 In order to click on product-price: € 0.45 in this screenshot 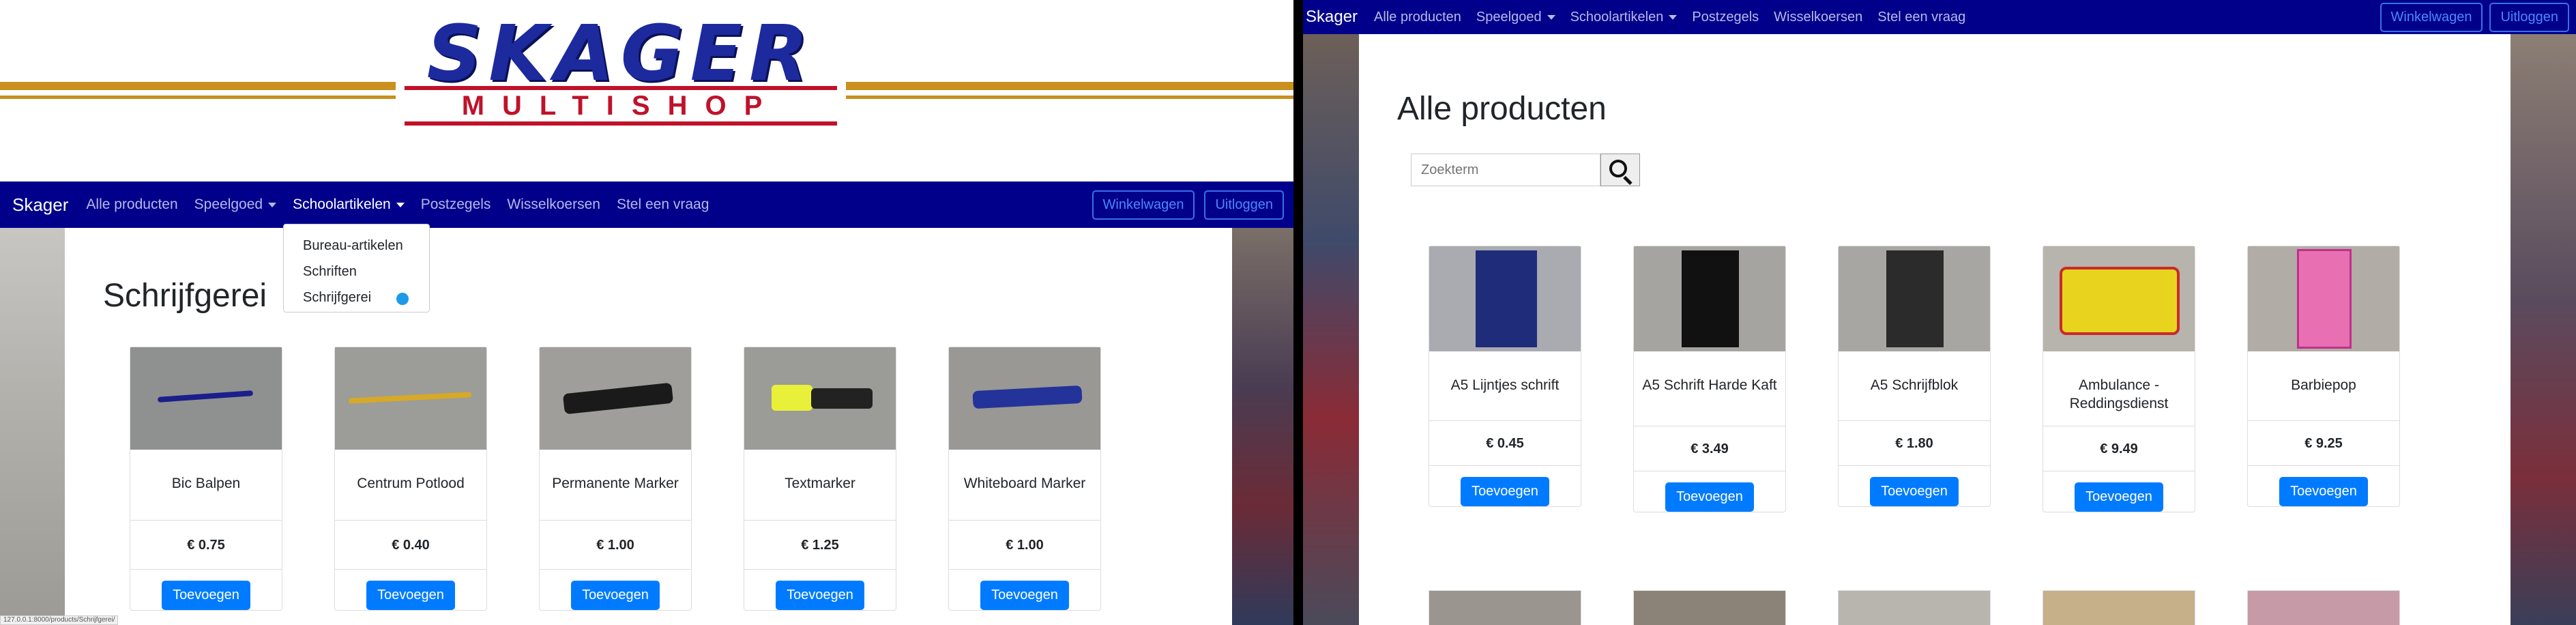, I will do `click(1505, 443)`.